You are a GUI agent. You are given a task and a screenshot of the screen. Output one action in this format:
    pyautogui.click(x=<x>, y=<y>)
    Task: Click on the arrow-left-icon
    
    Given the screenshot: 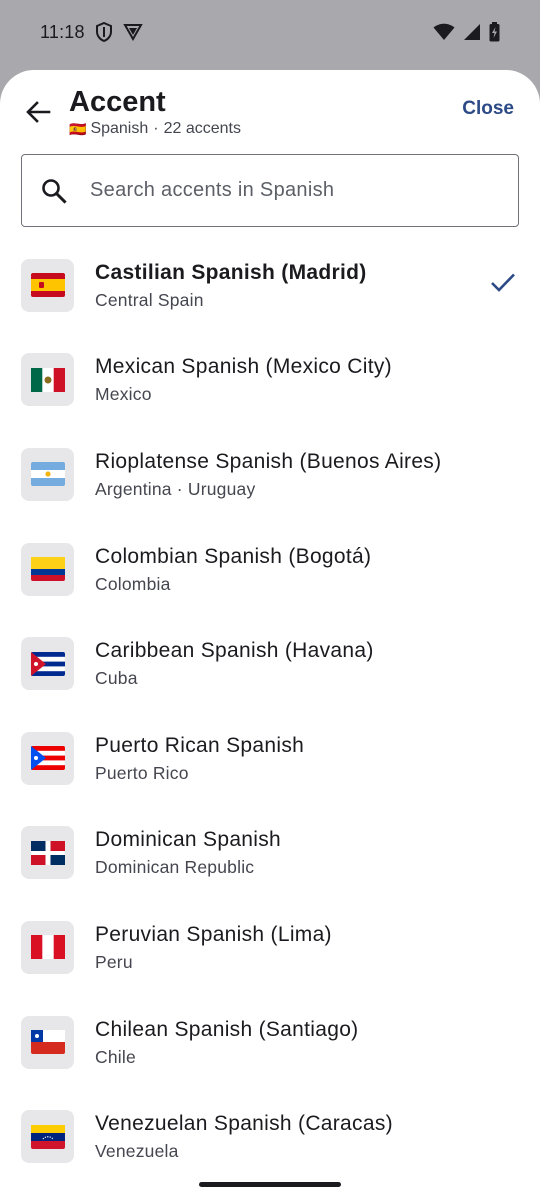 What is the action you would take?
    pyautogui.click(x=38, y=114)
    